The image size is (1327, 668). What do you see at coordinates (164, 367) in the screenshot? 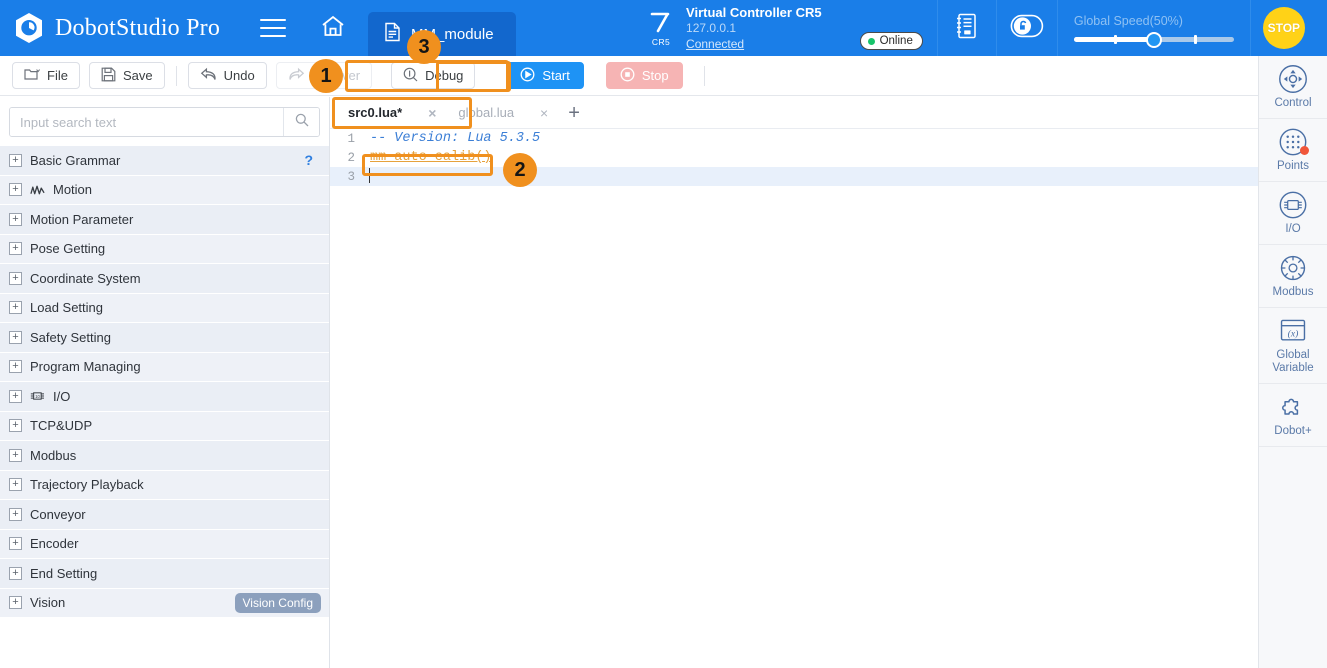
I see `sidebar-item-program-managing: + Program Managing` at bounding box center [164, 367].